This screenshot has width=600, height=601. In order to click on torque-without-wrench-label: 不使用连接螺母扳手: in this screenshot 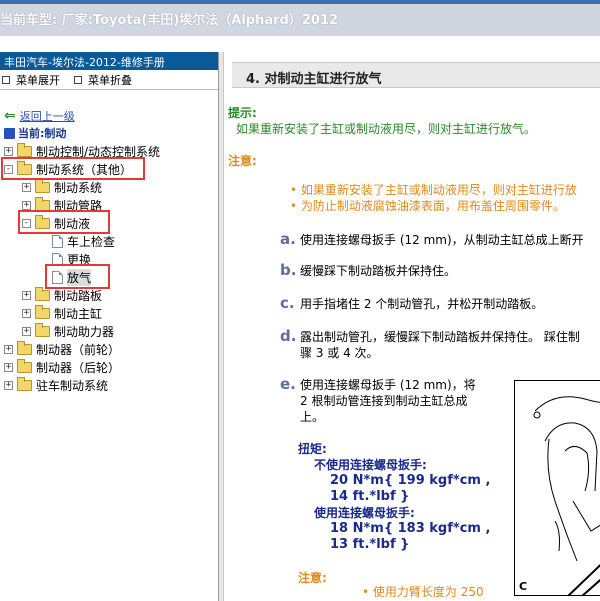, I will do `click(370, 465)`.